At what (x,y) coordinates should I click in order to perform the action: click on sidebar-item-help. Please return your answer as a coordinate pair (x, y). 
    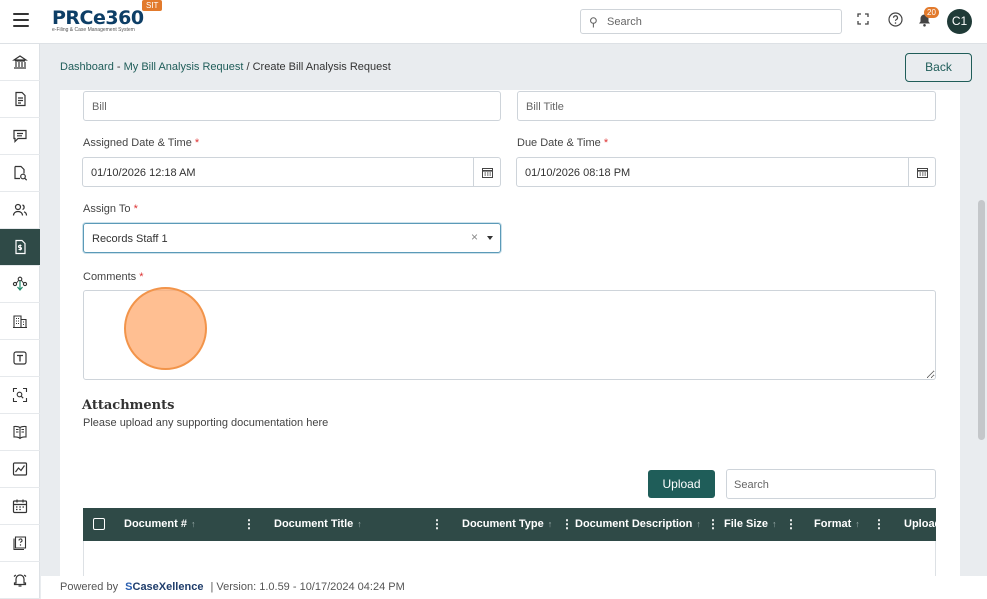
    Looking at the image, I should click on (20, 543).